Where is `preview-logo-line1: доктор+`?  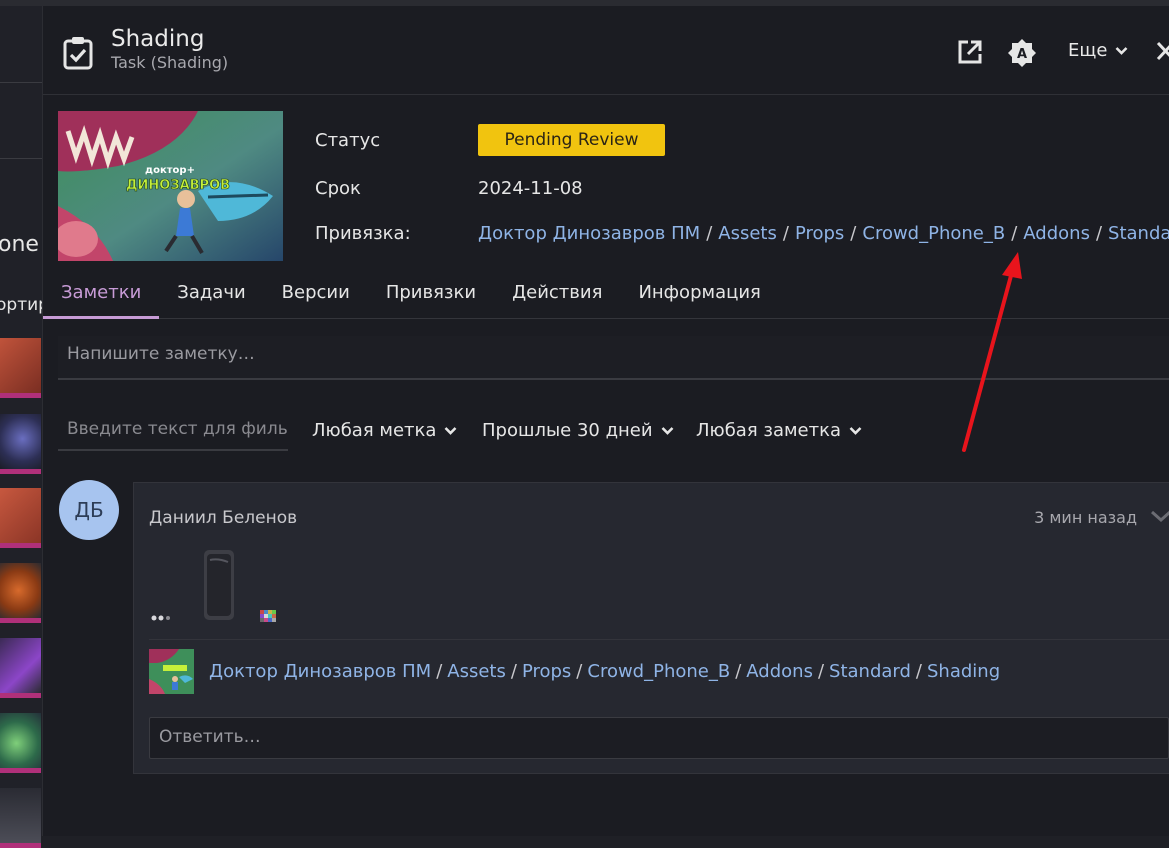 preview-logo-line1: доктор+ is located at coordinates (170, 170).